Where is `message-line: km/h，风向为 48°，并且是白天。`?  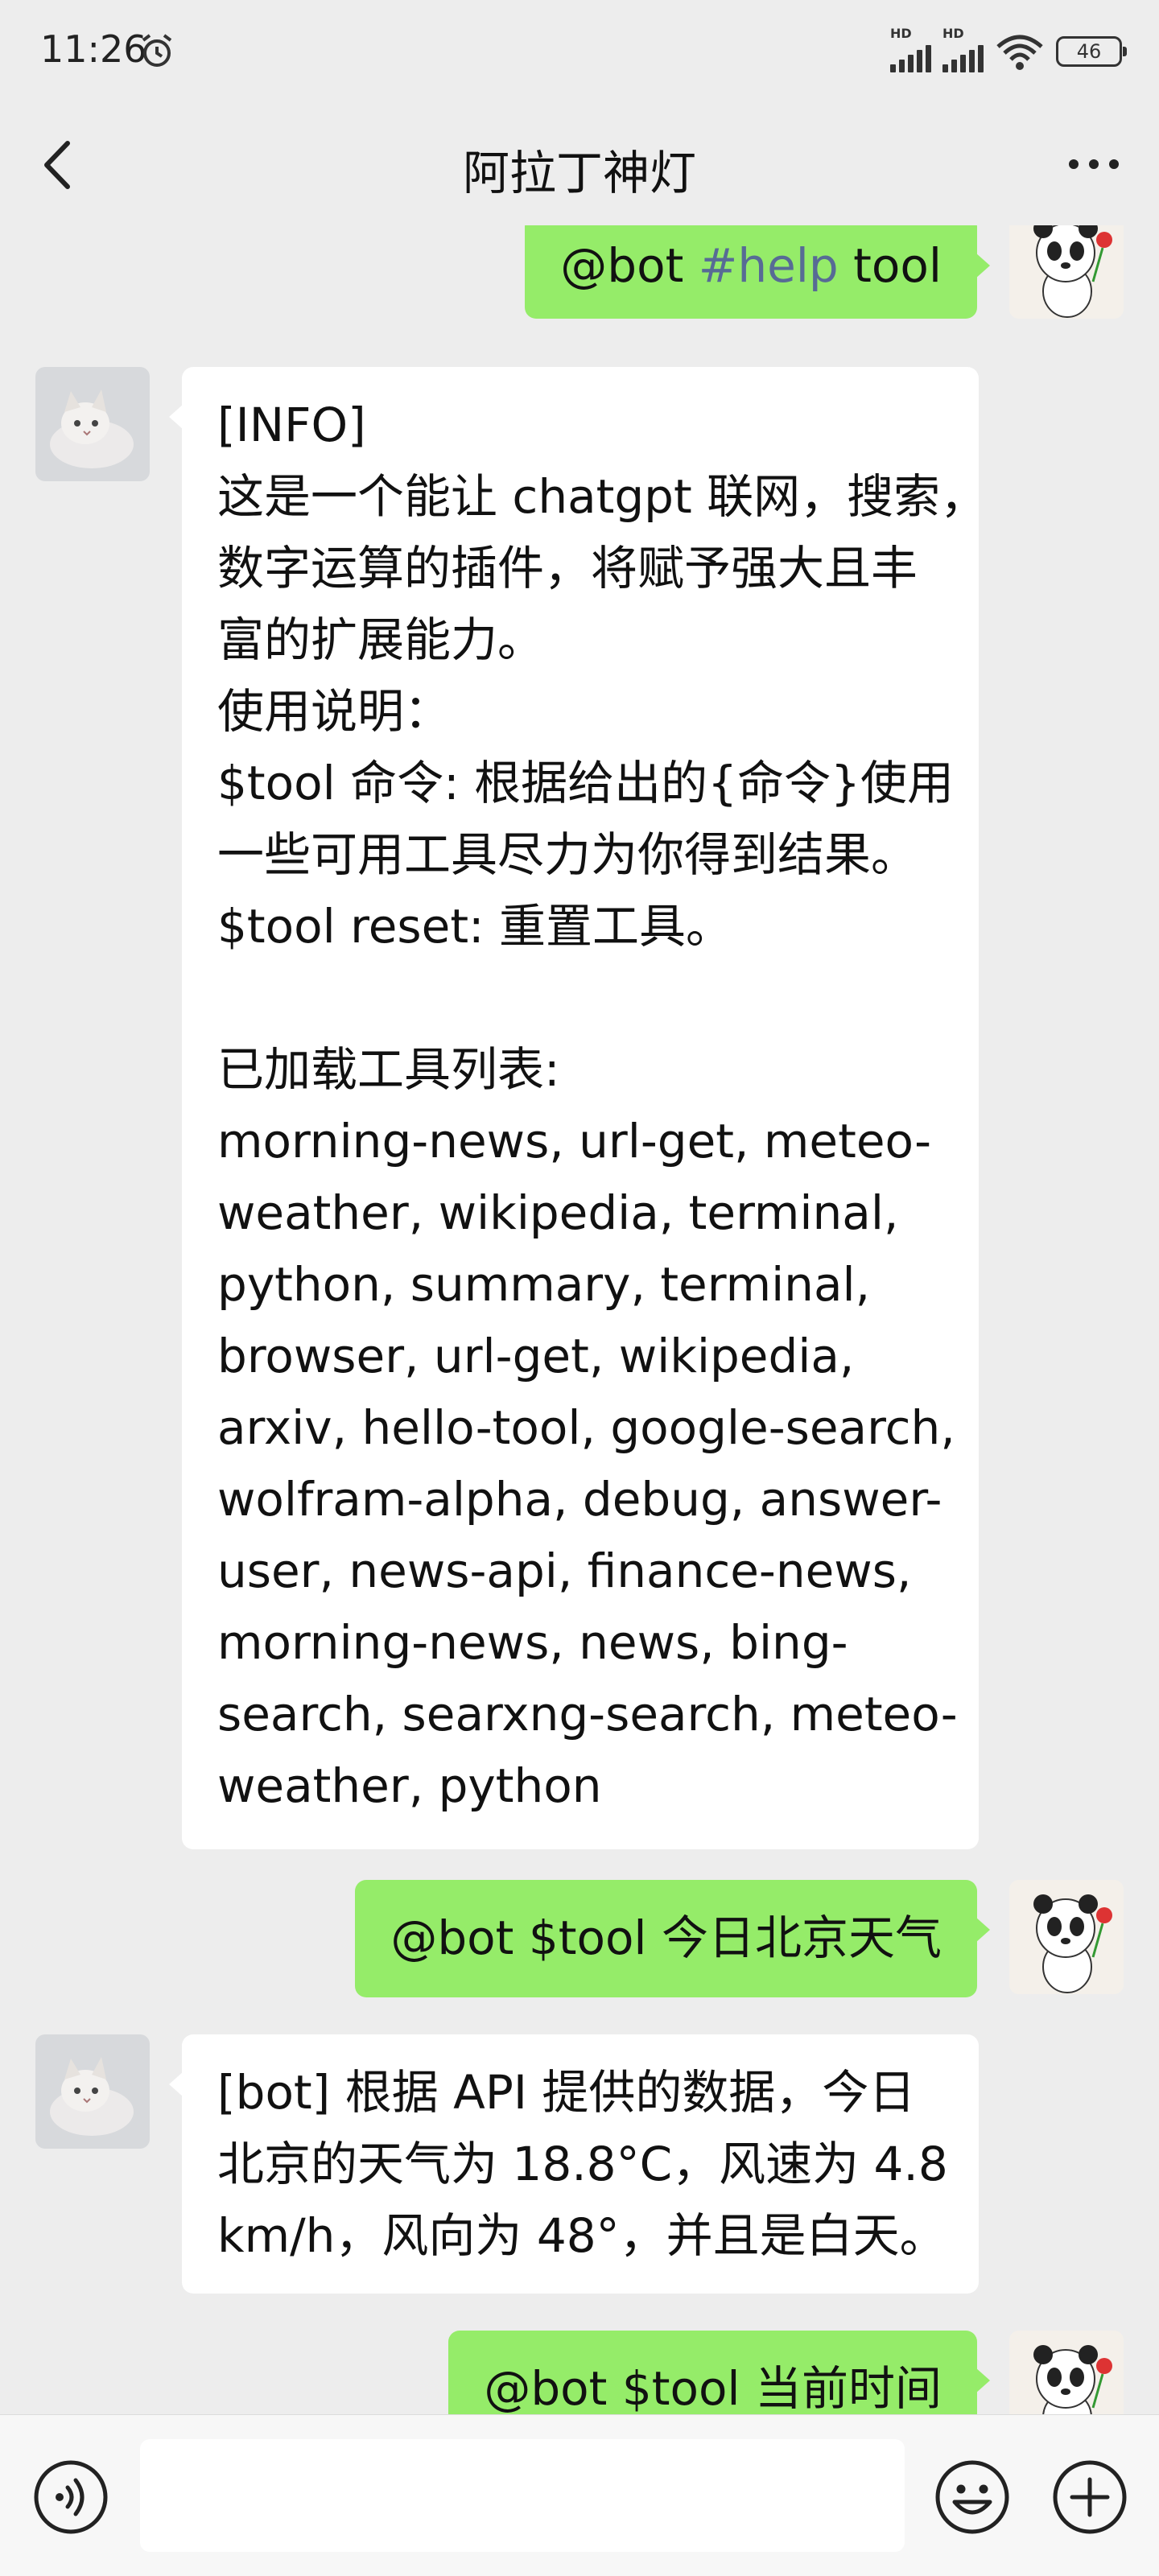 message-line: km/h，风向为 48°，并且是白天。 is located at coordinates (582, 2235).